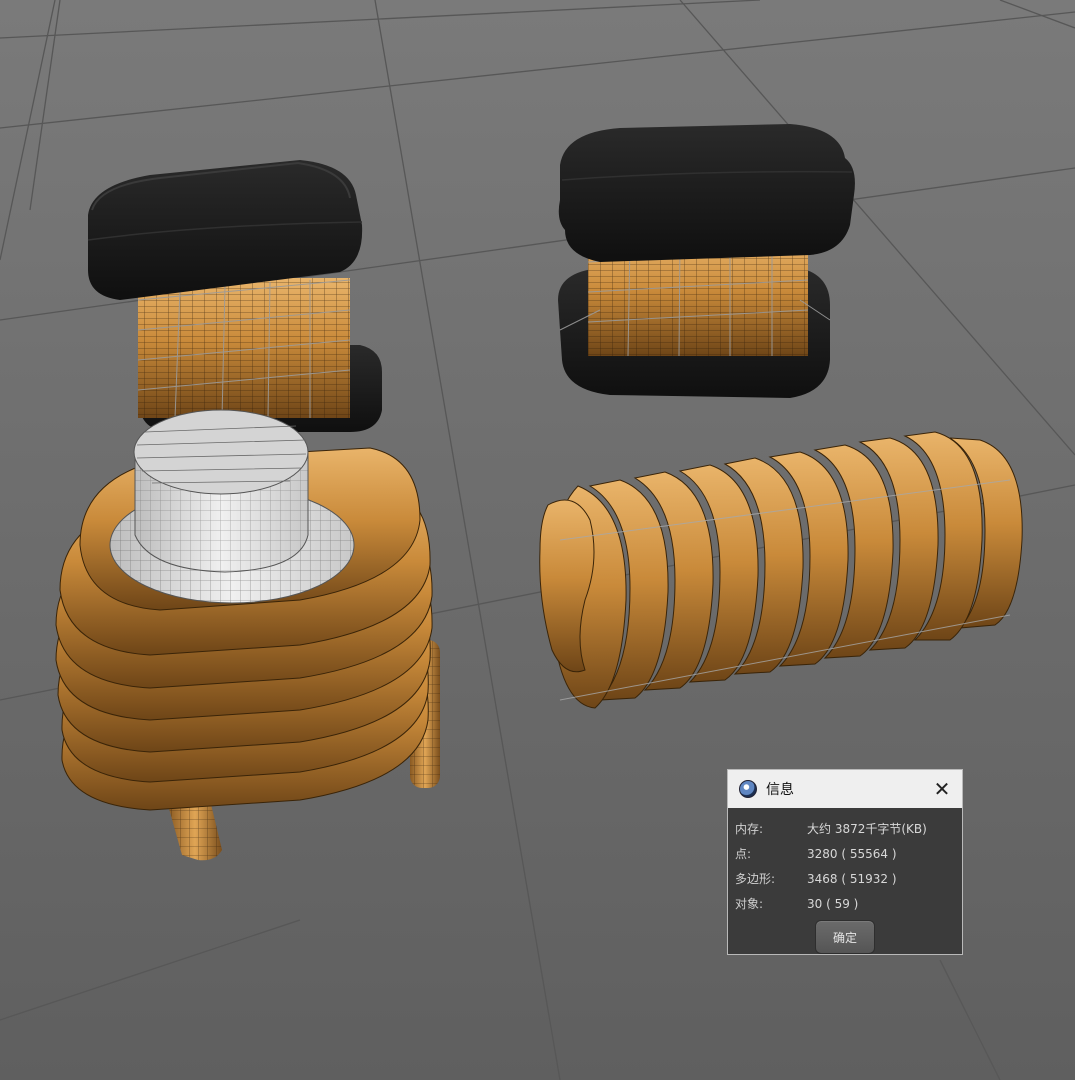  Describe the element at coordinates (780, 790) in the screenshot. I see `dialog-title: 信息` at that location.